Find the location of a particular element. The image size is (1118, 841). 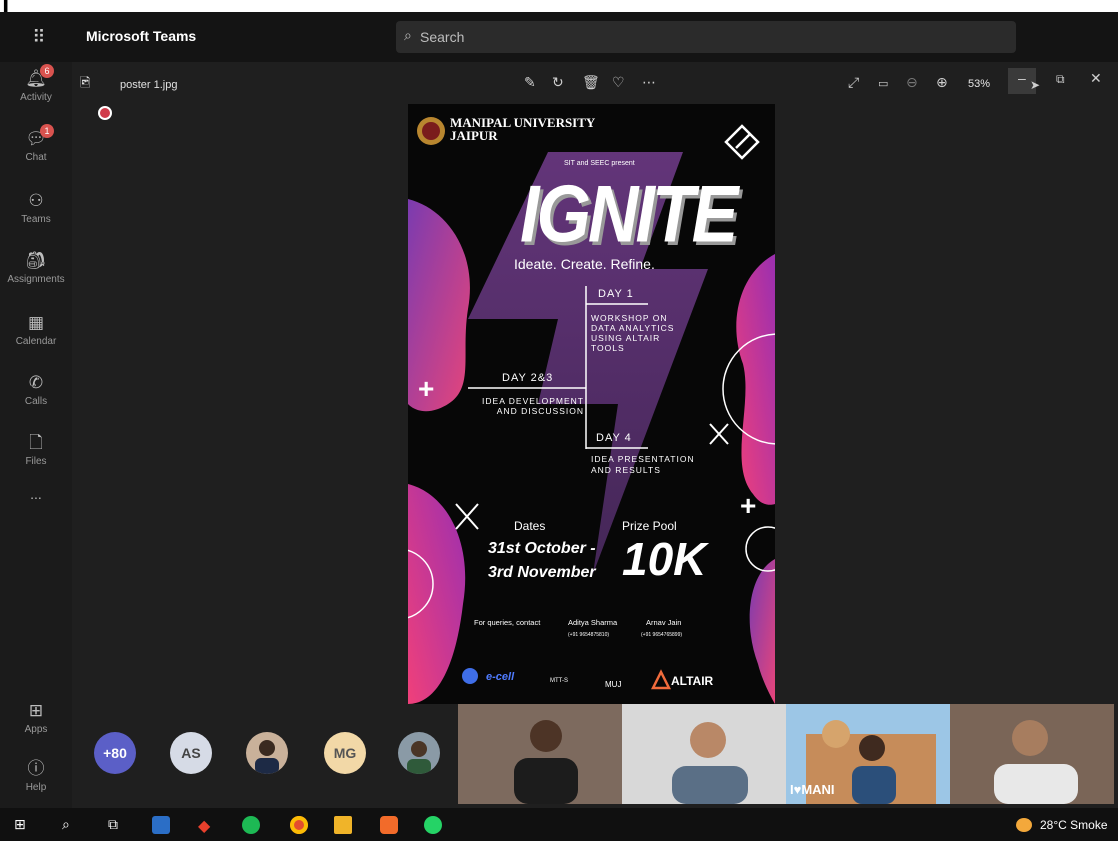

restore-icon: ⧉ is located at coordinates (1060, 79).